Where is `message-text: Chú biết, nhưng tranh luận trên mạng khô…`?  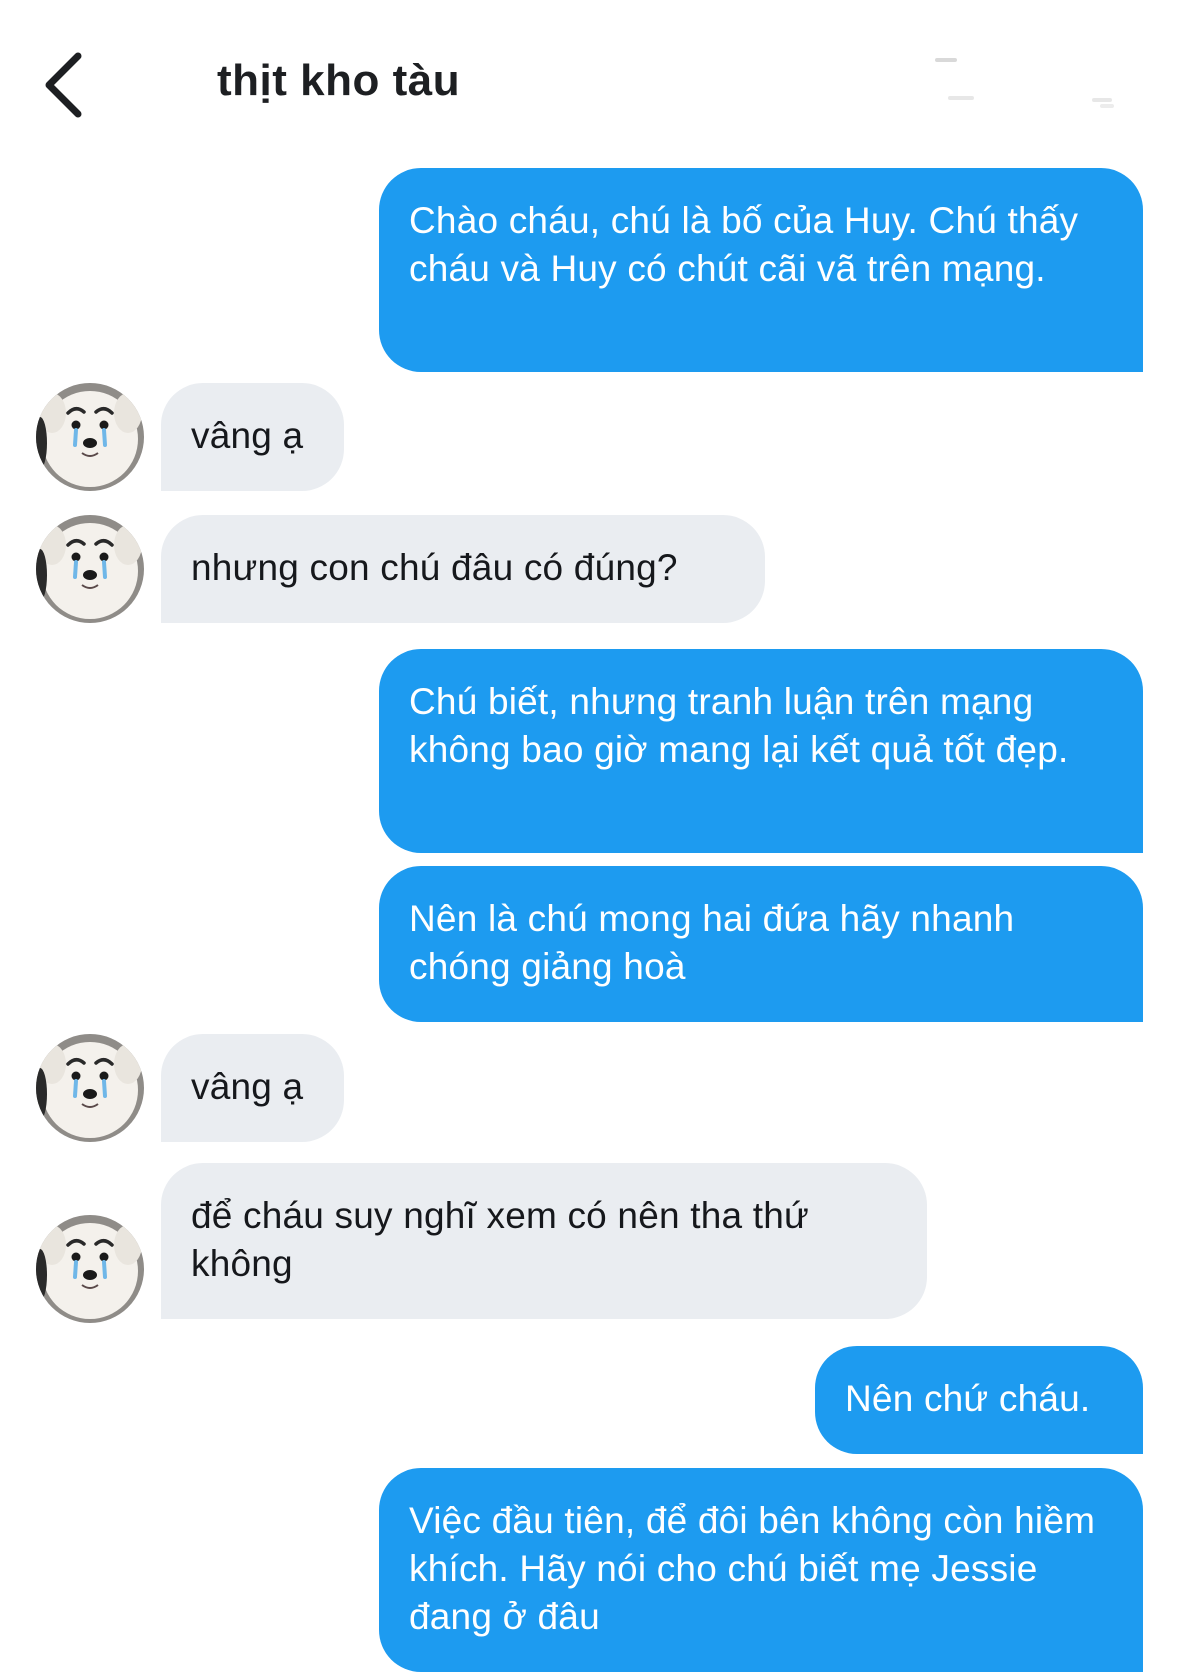
message-text: Chú biết, nhưng tranh luận trên mạng khô… is located at coordinates (739, 725).